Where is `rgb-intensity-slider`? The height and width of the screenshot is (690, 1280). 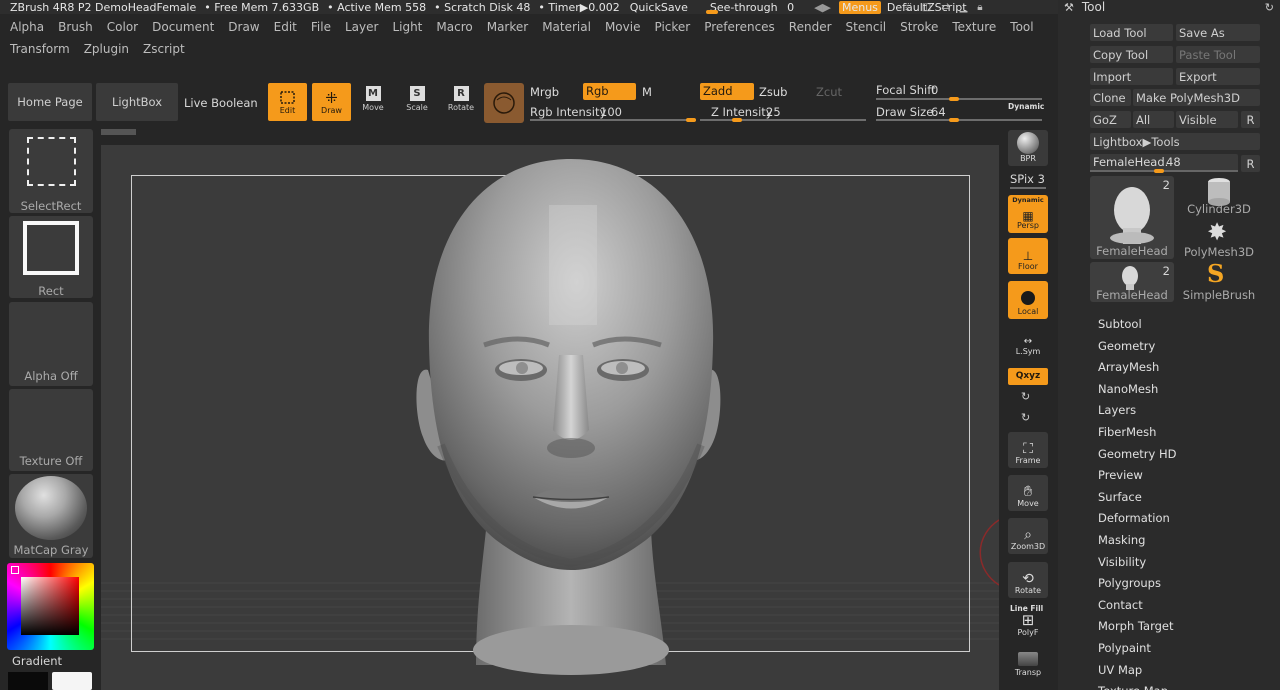 rgb-intensity-slider is located at coordinates (613, 120).